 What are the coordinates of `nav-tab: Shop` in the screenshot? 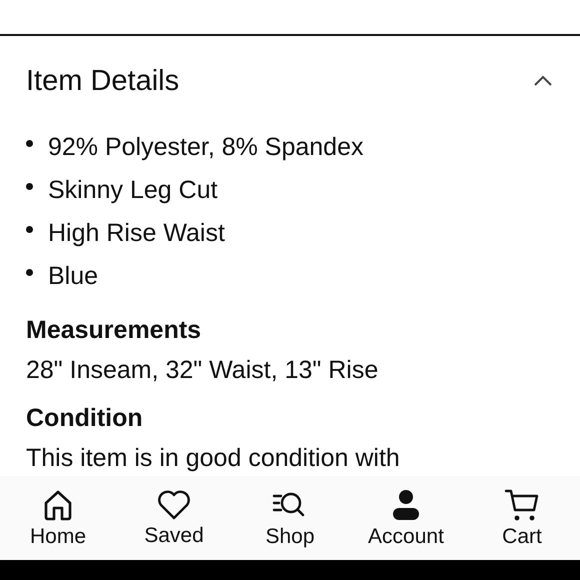 It's located at (290, 518).